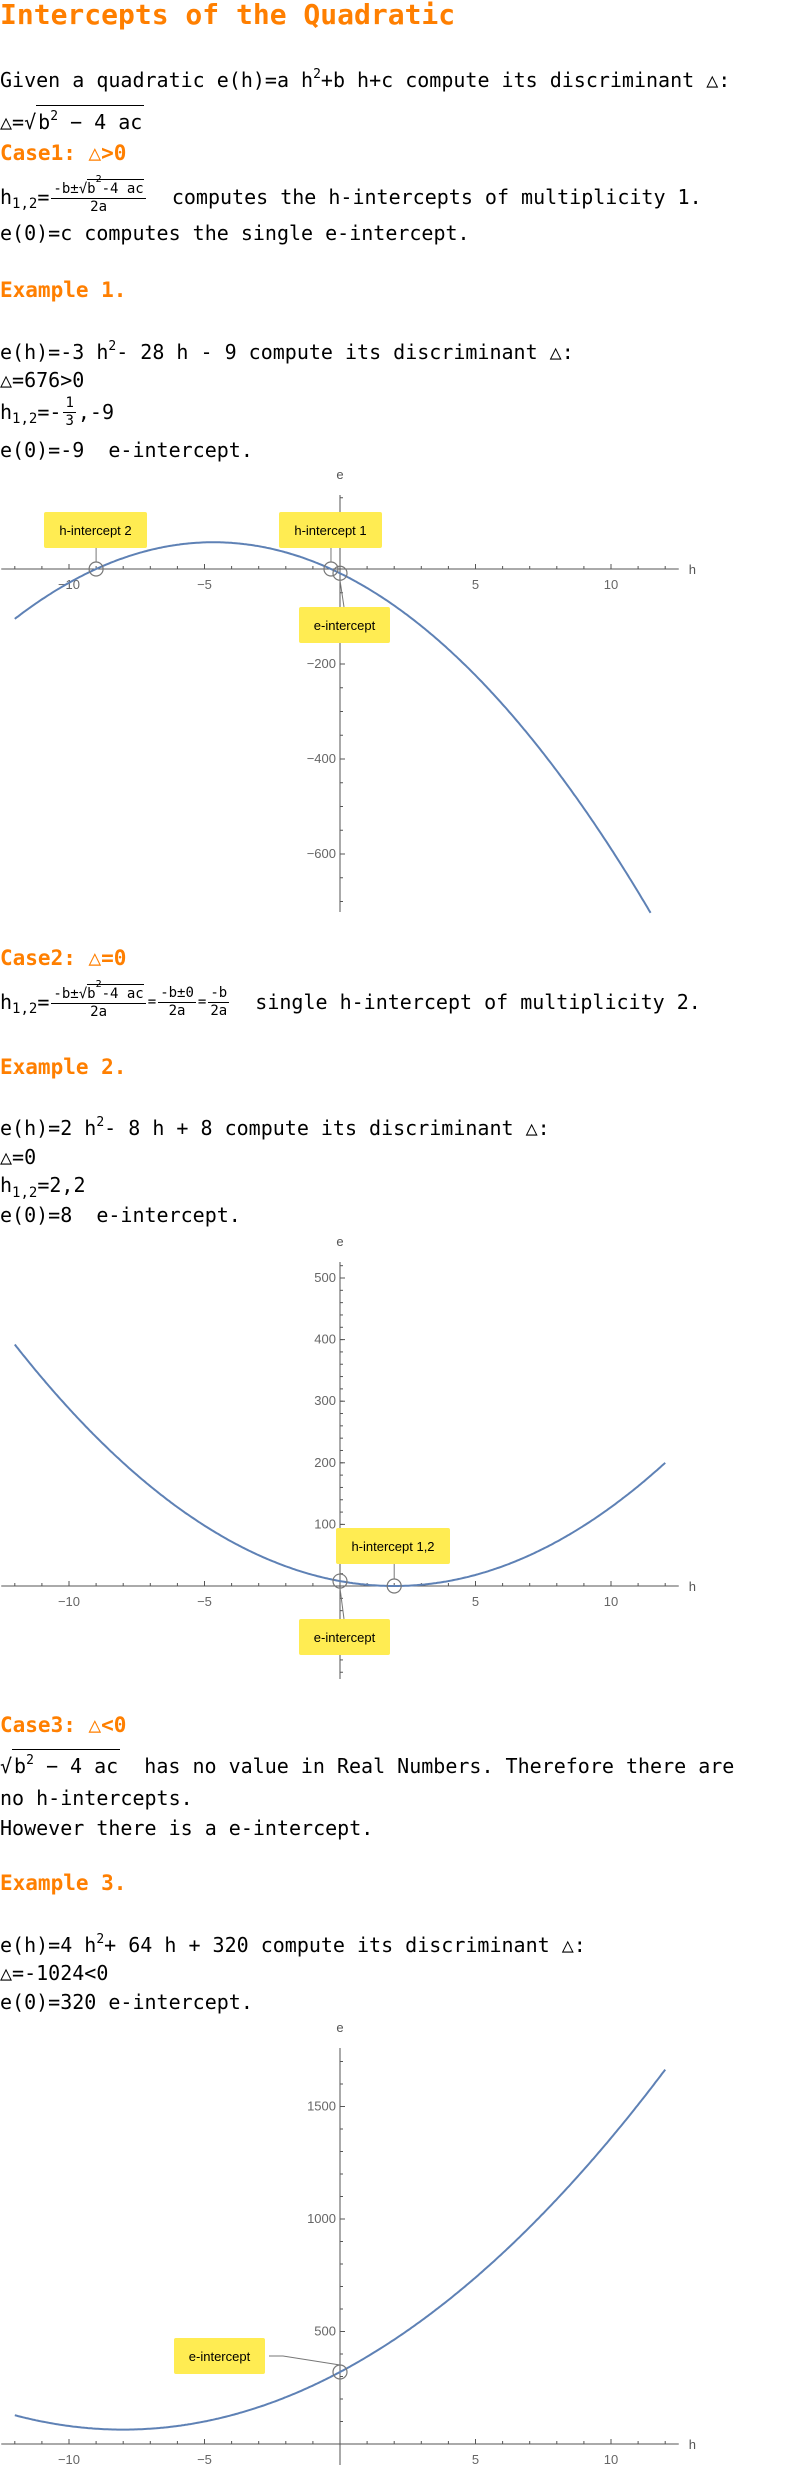 The image size is (796, 2469). Describe the element at coordinates (325, 1462) in the screenshot. I see `e-tick-label: 200` at that location.